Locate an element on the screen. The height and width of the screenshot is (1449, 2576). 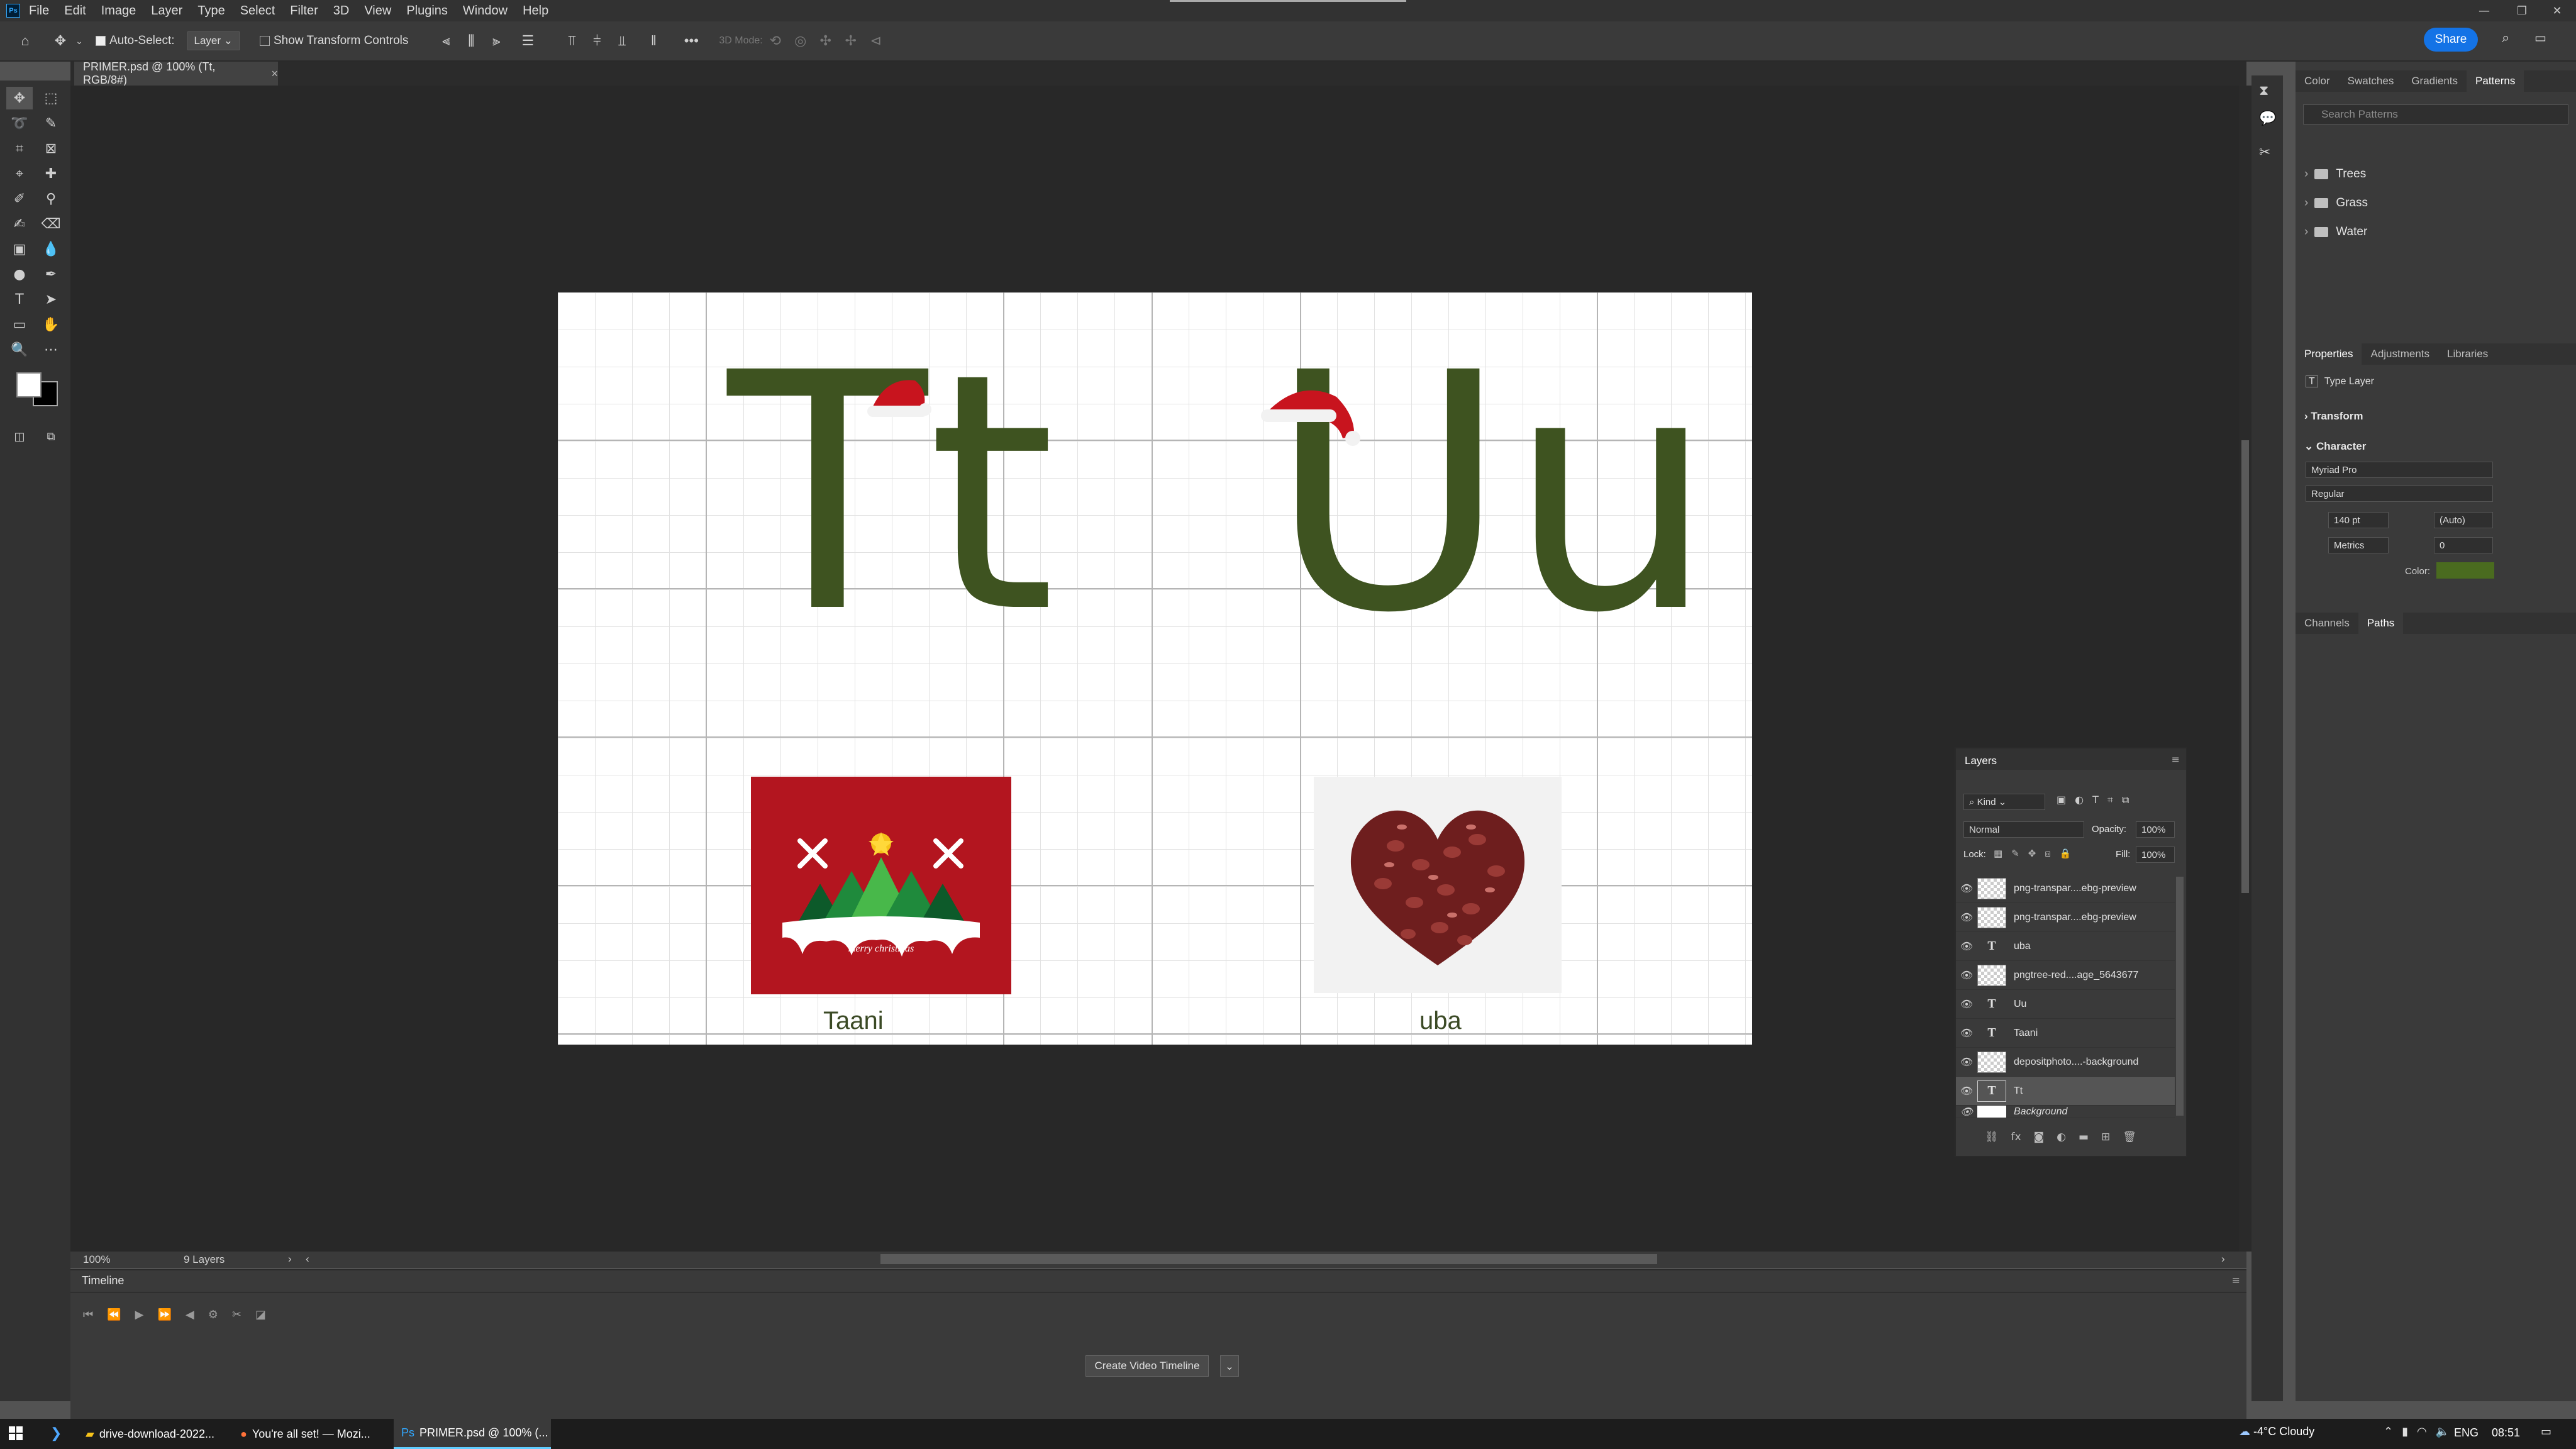
align-middle-icon: ⫩ is located at coordinates (596, 40).